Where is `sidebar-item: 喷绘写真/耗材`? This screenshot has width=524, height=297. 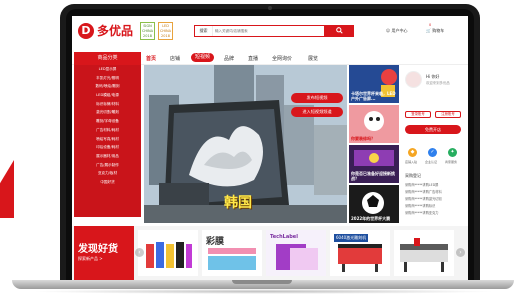
sidebar-item: 喷绘写真/耗材 is located at coordinates (107, 139).